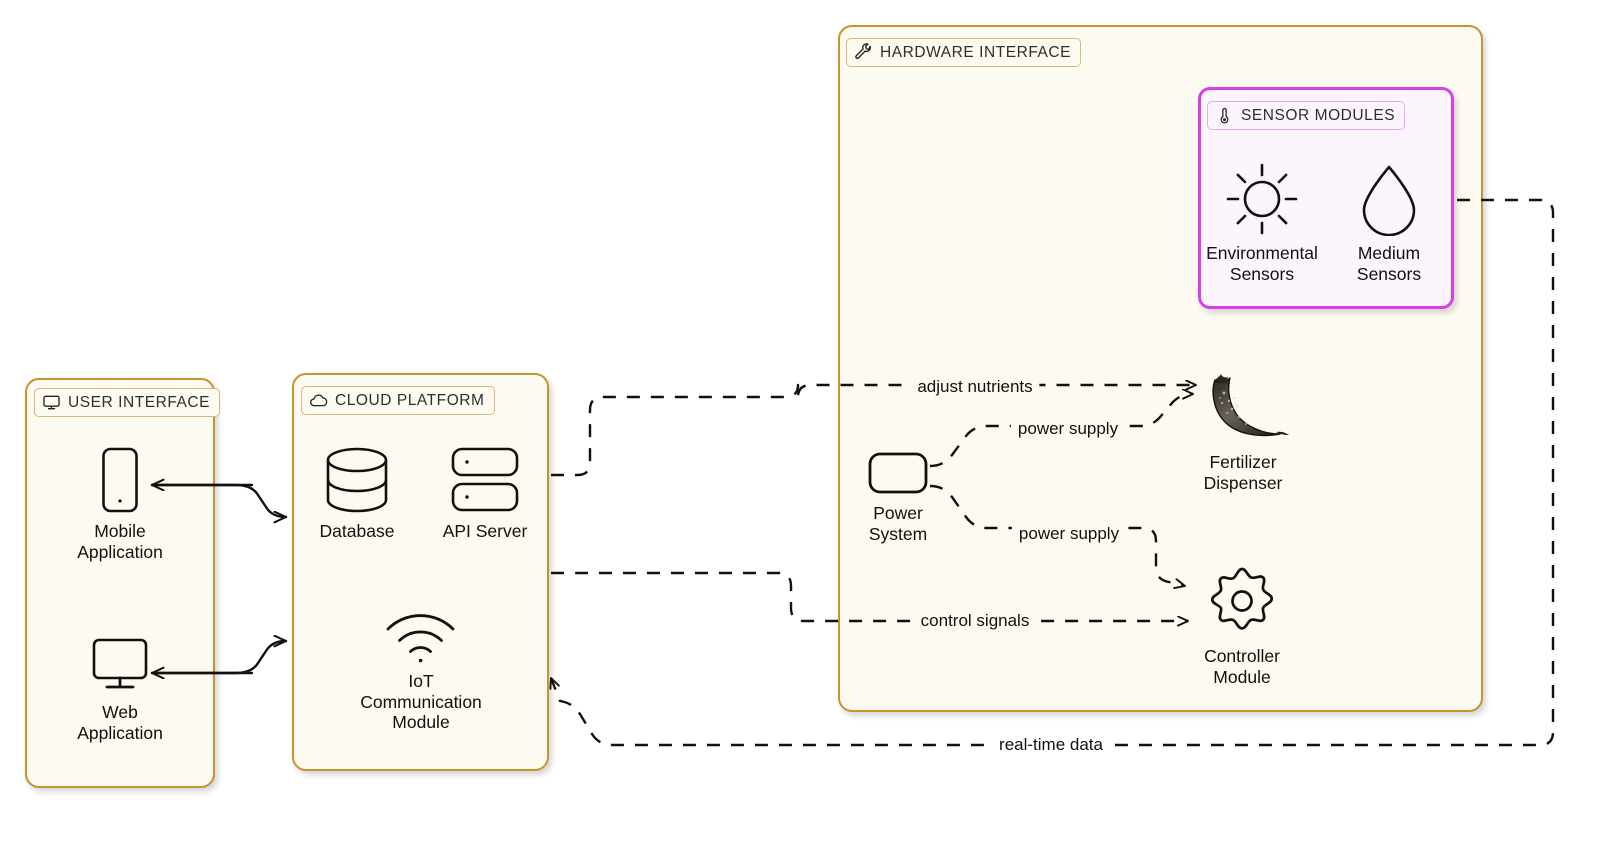 The width and height of the screenshot is (1600, 854). Describe the element at coordinates (357, 531) in the screenshot. I see `node-label: Database` at that location.